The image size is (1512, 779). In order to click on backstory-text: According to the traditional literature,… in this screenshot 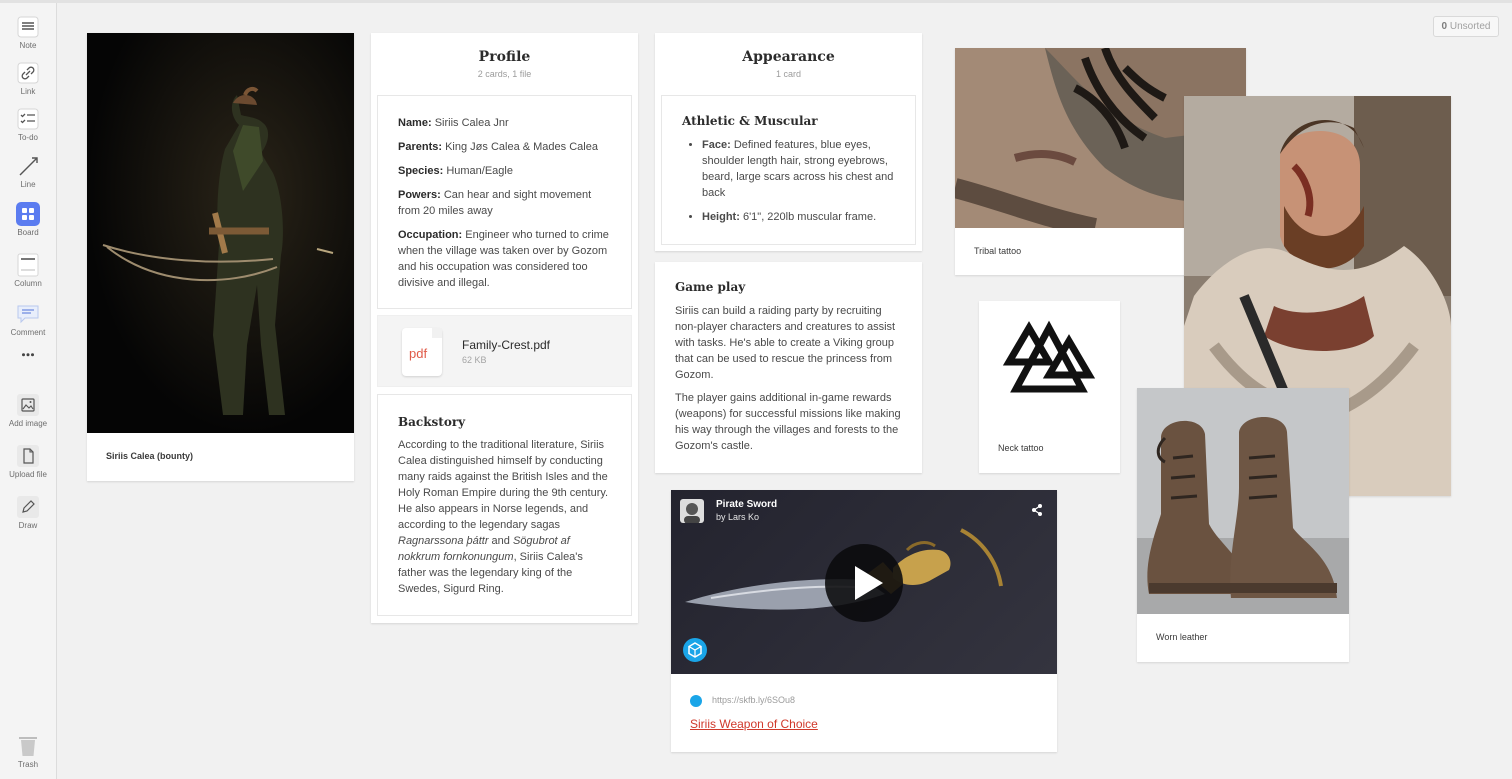, I will do `click(503, 517)`.